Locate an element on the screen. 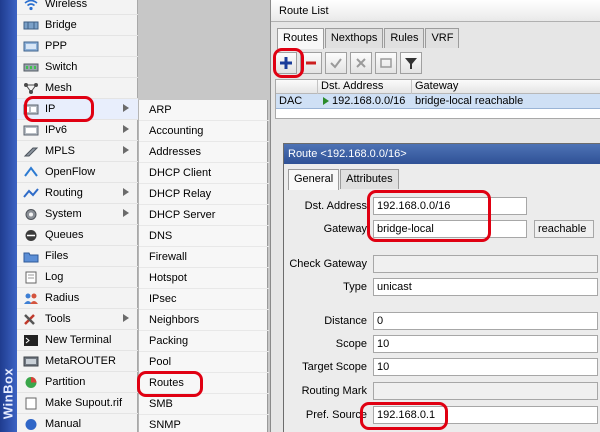  menu-item-label: Radius is located at coordinates (62, 298).